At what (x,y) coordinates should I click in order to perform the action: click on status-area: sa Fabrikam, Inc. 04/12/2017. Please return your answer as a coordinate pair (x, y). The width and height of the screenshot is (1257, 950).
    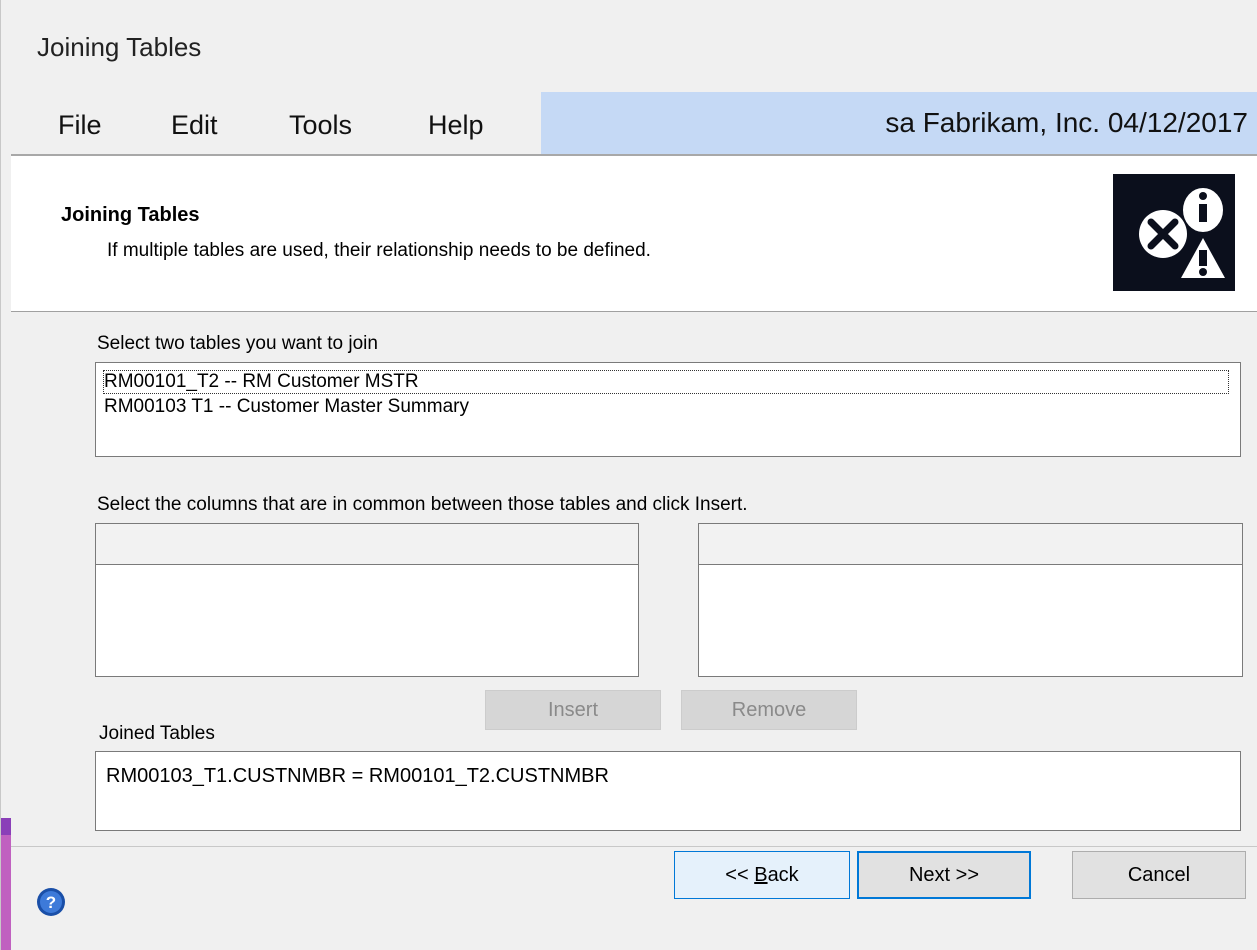
    Looking at the image, I should click on (899, 123).